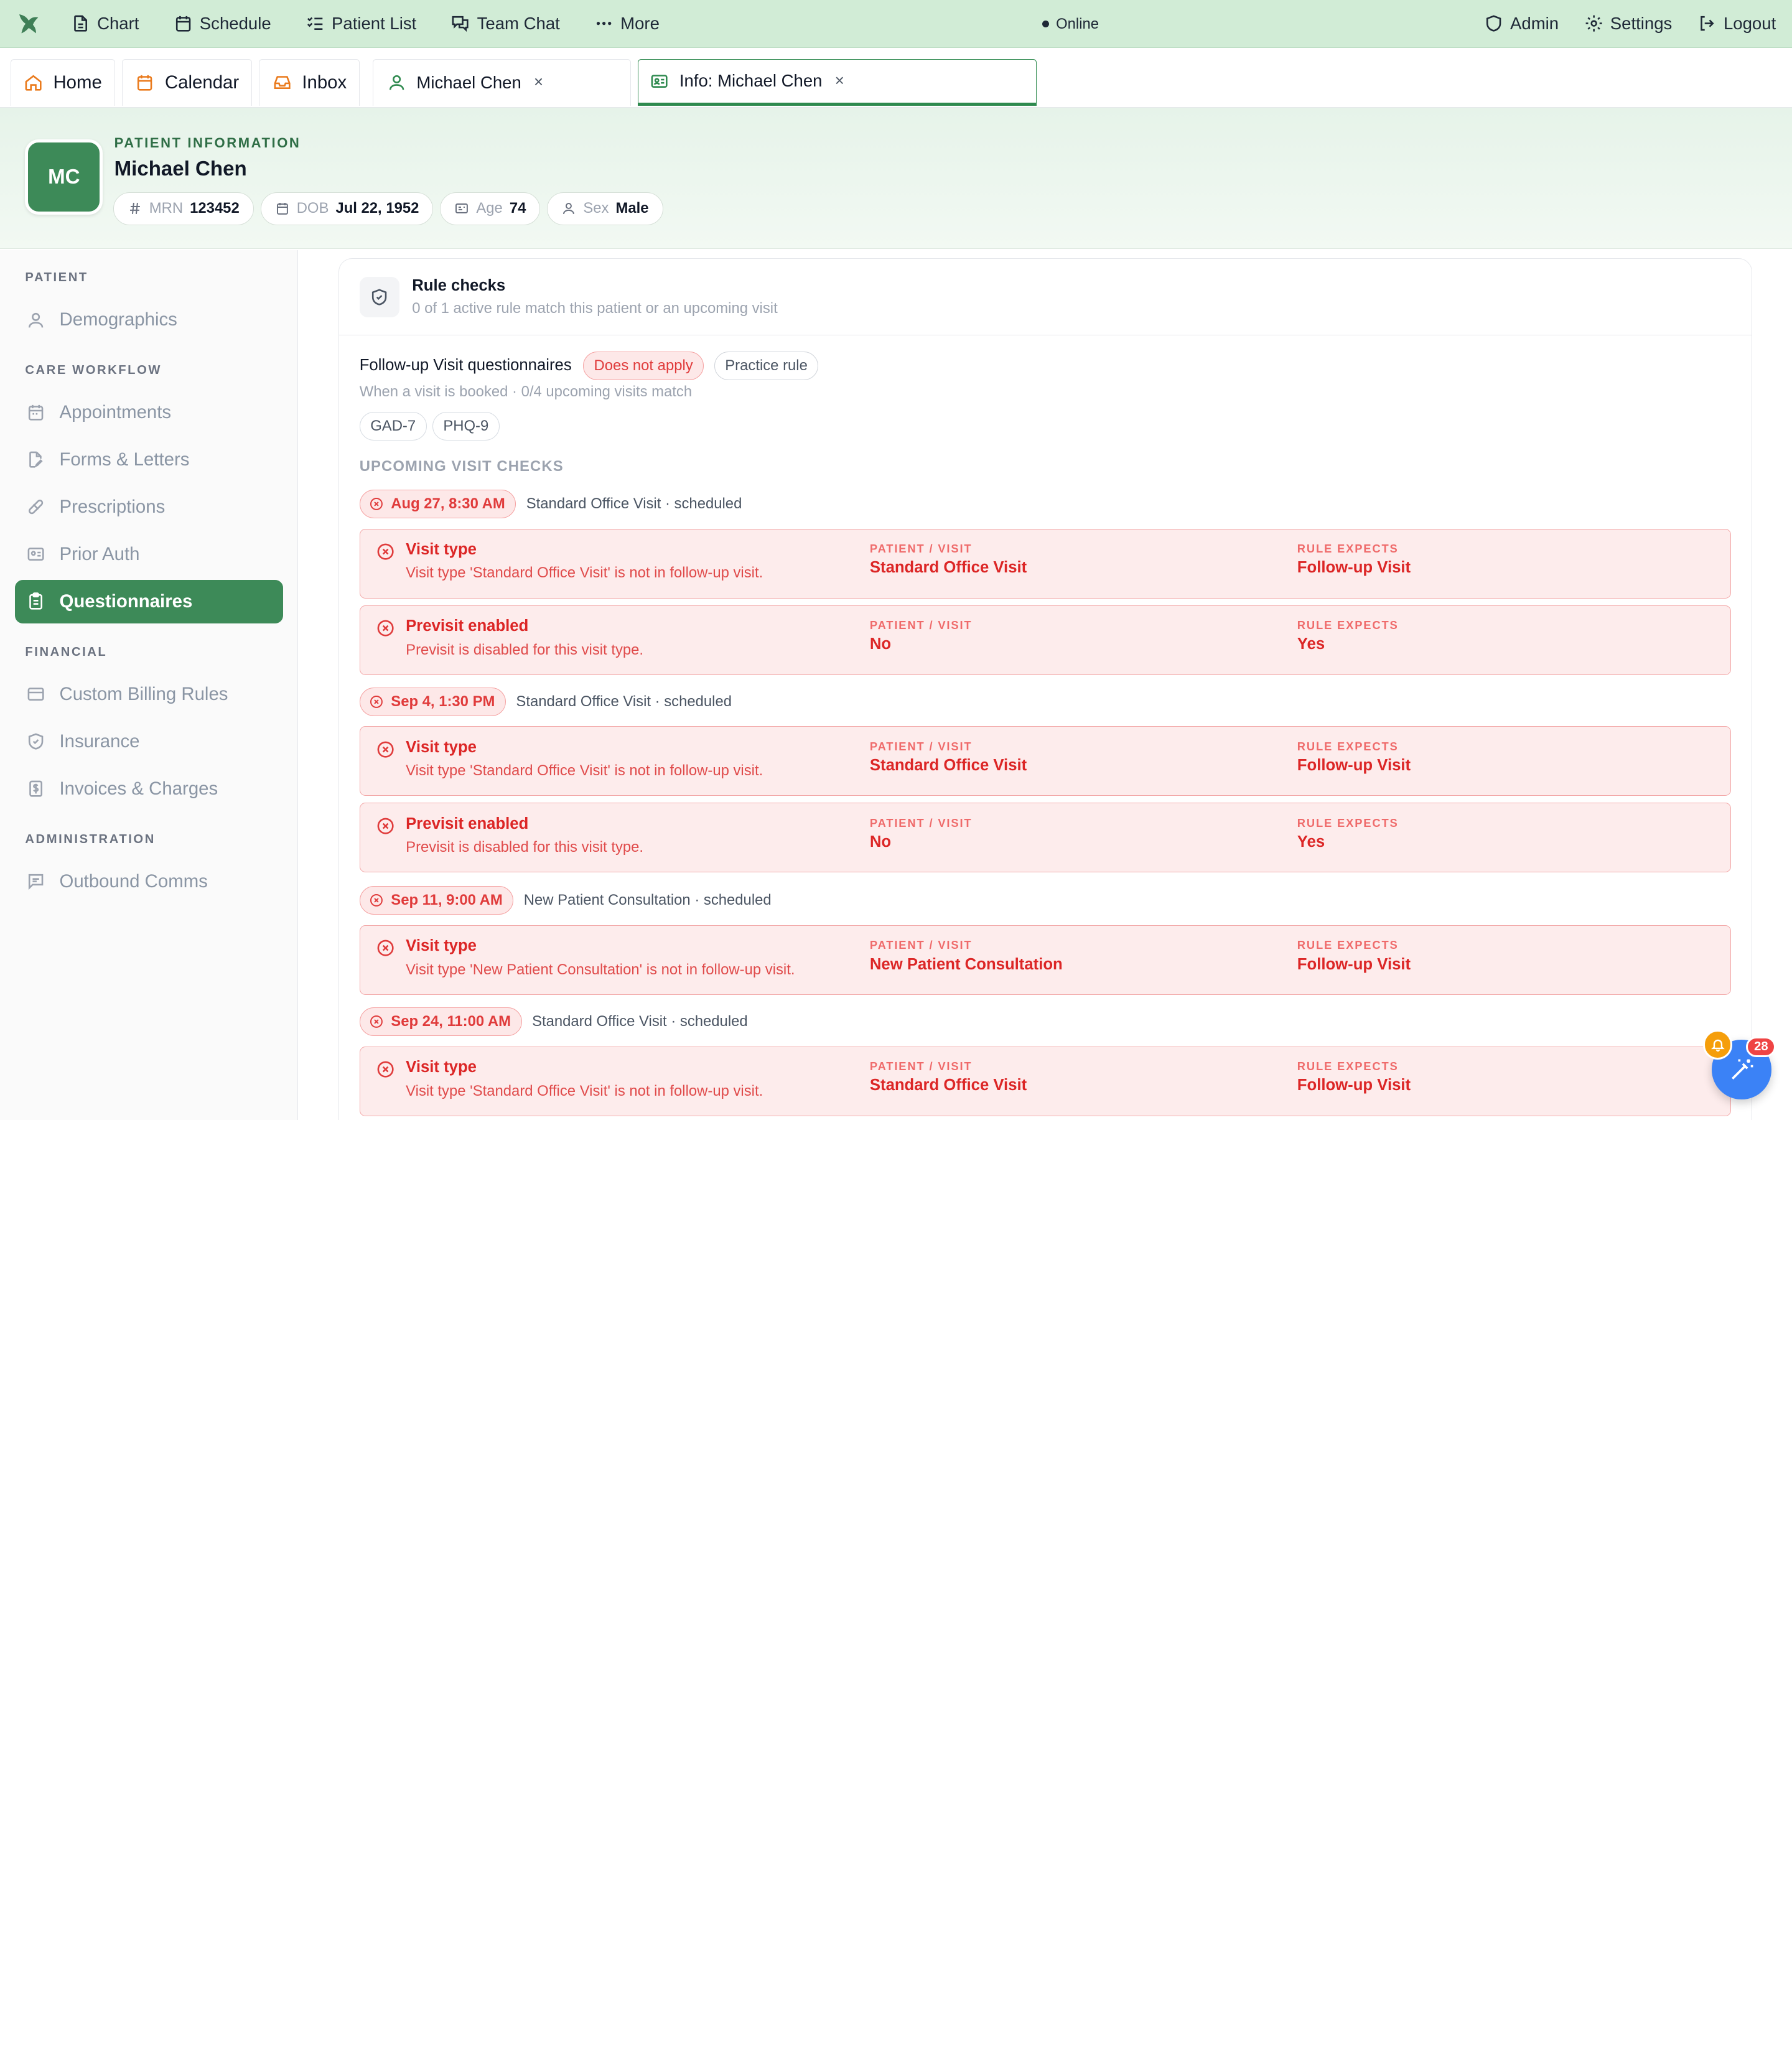 The image size is (1792, 2057). I want to click on shield-icon, so click(1494, 23).